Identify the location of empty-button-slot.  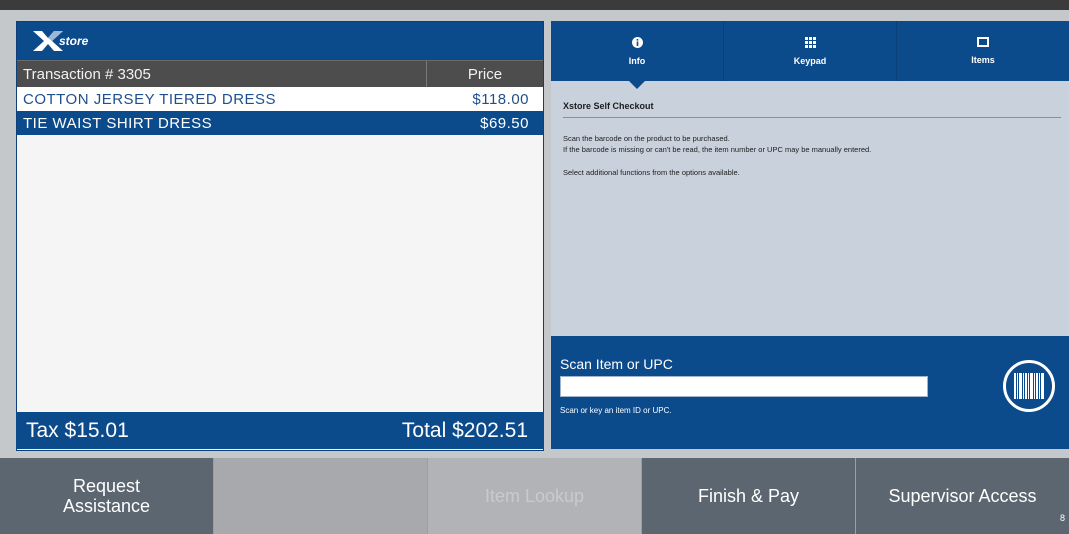
(321, 496).